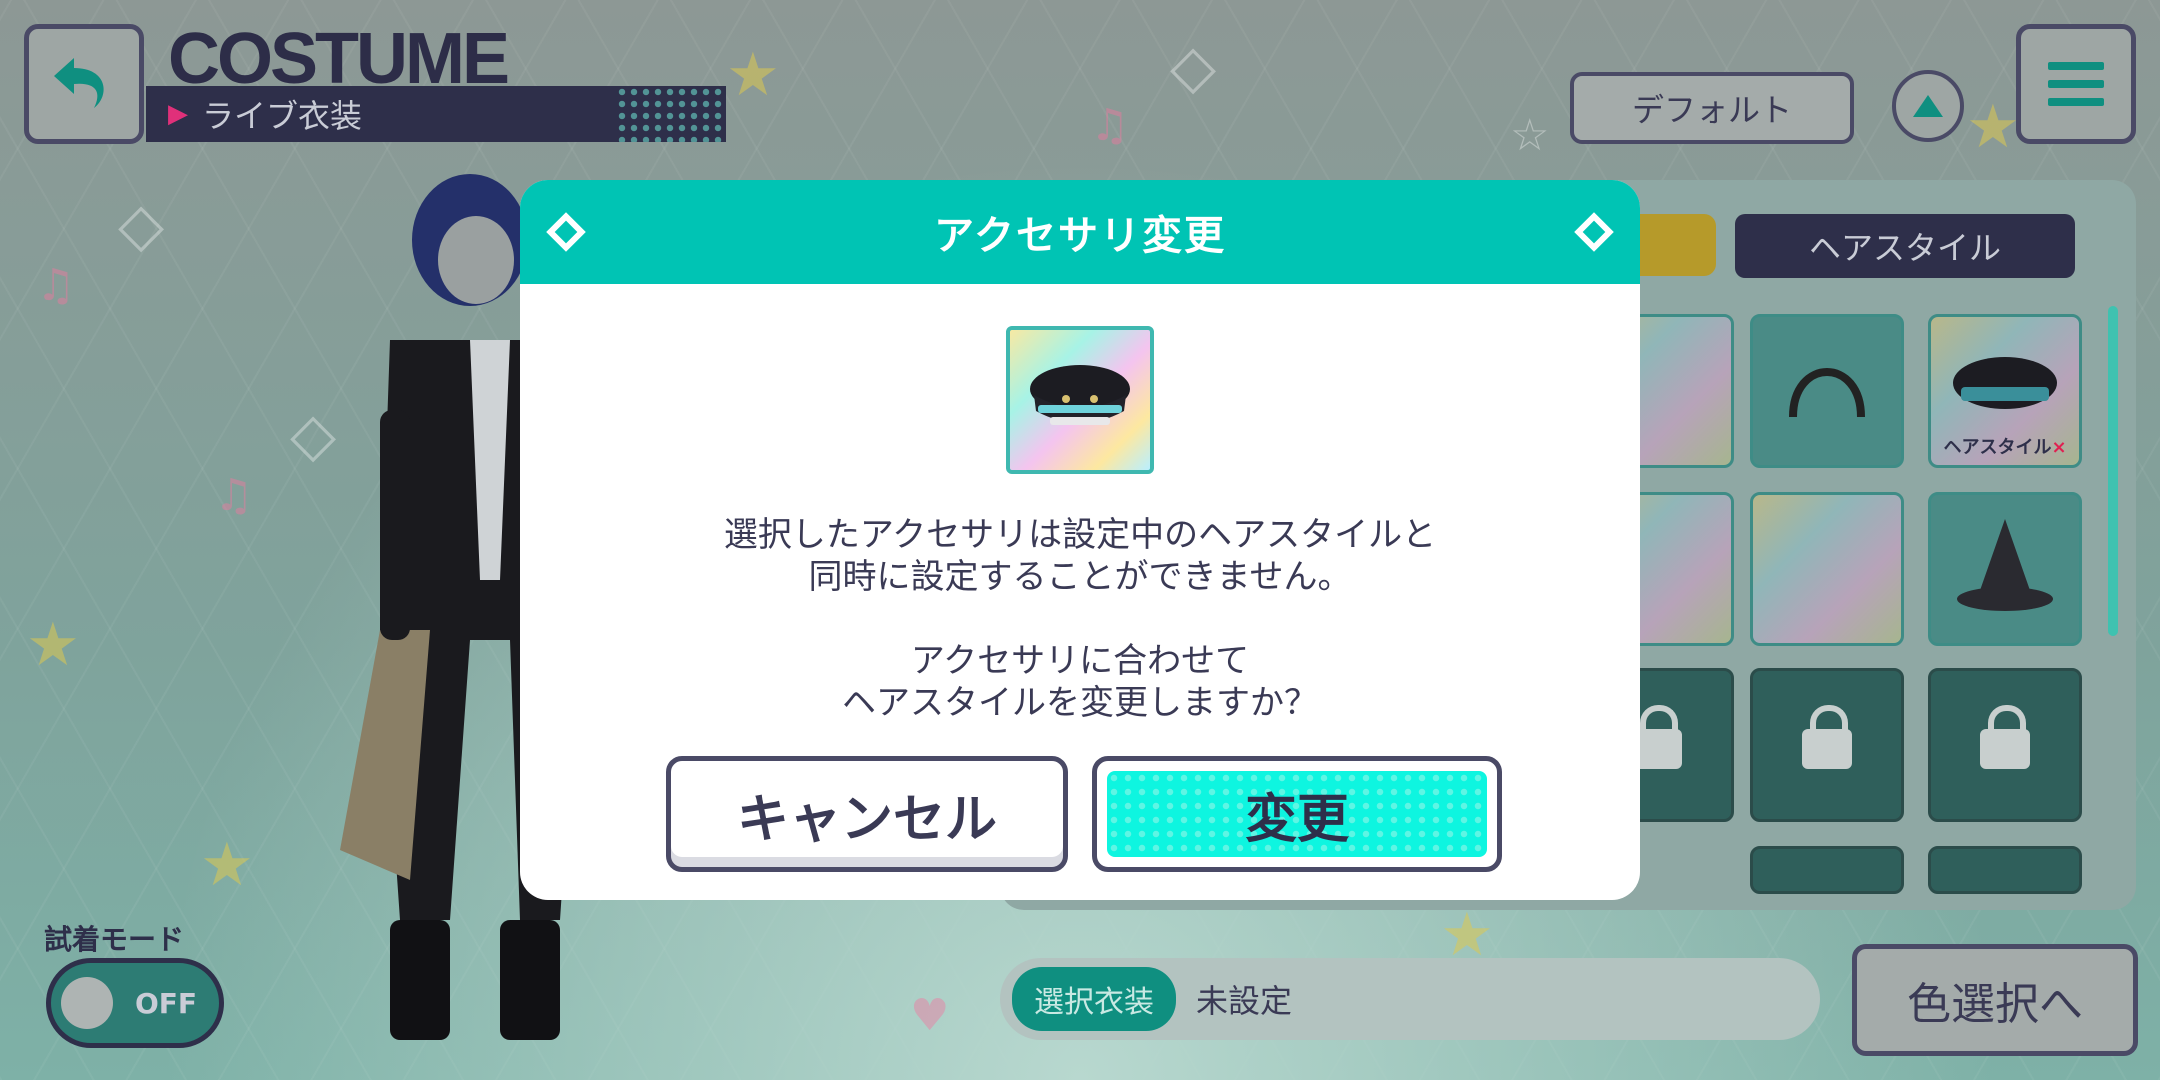 Image resolution: width=2160 pixels, height=1080 pixels. I want to click on accessory-thumbnail, so click(1080, 400).